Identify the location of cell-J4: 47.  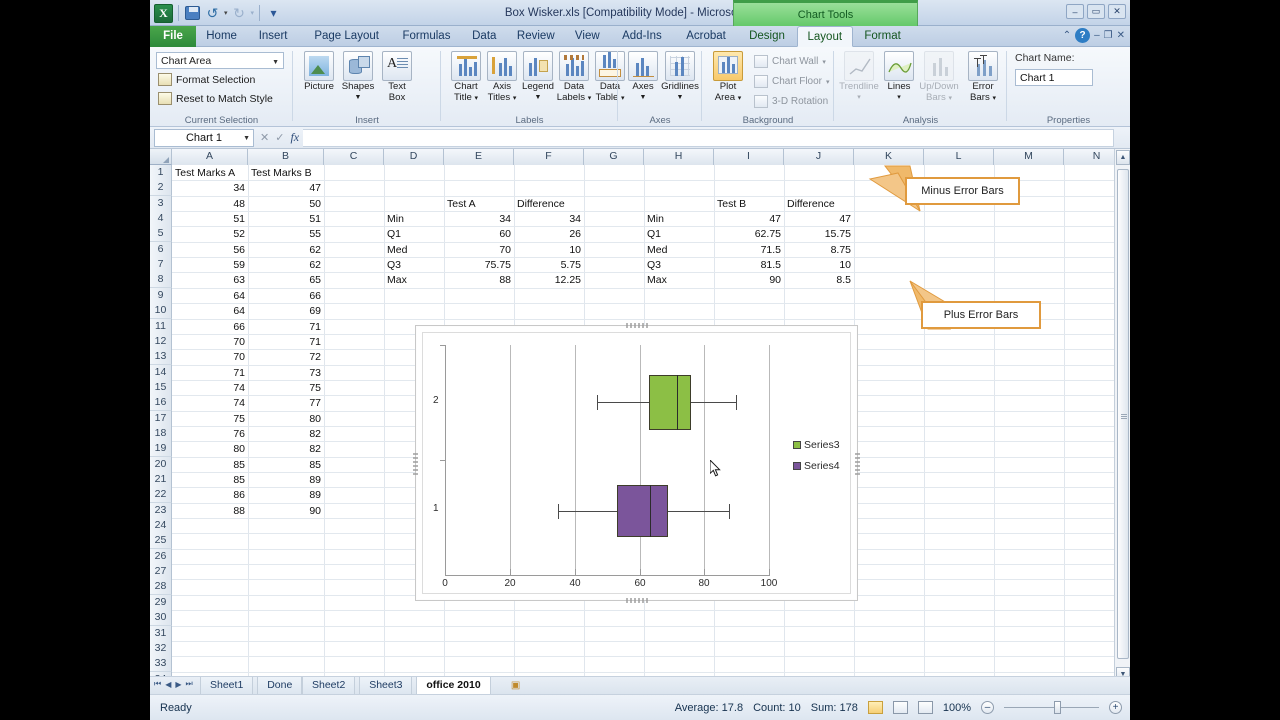
(819, 219).